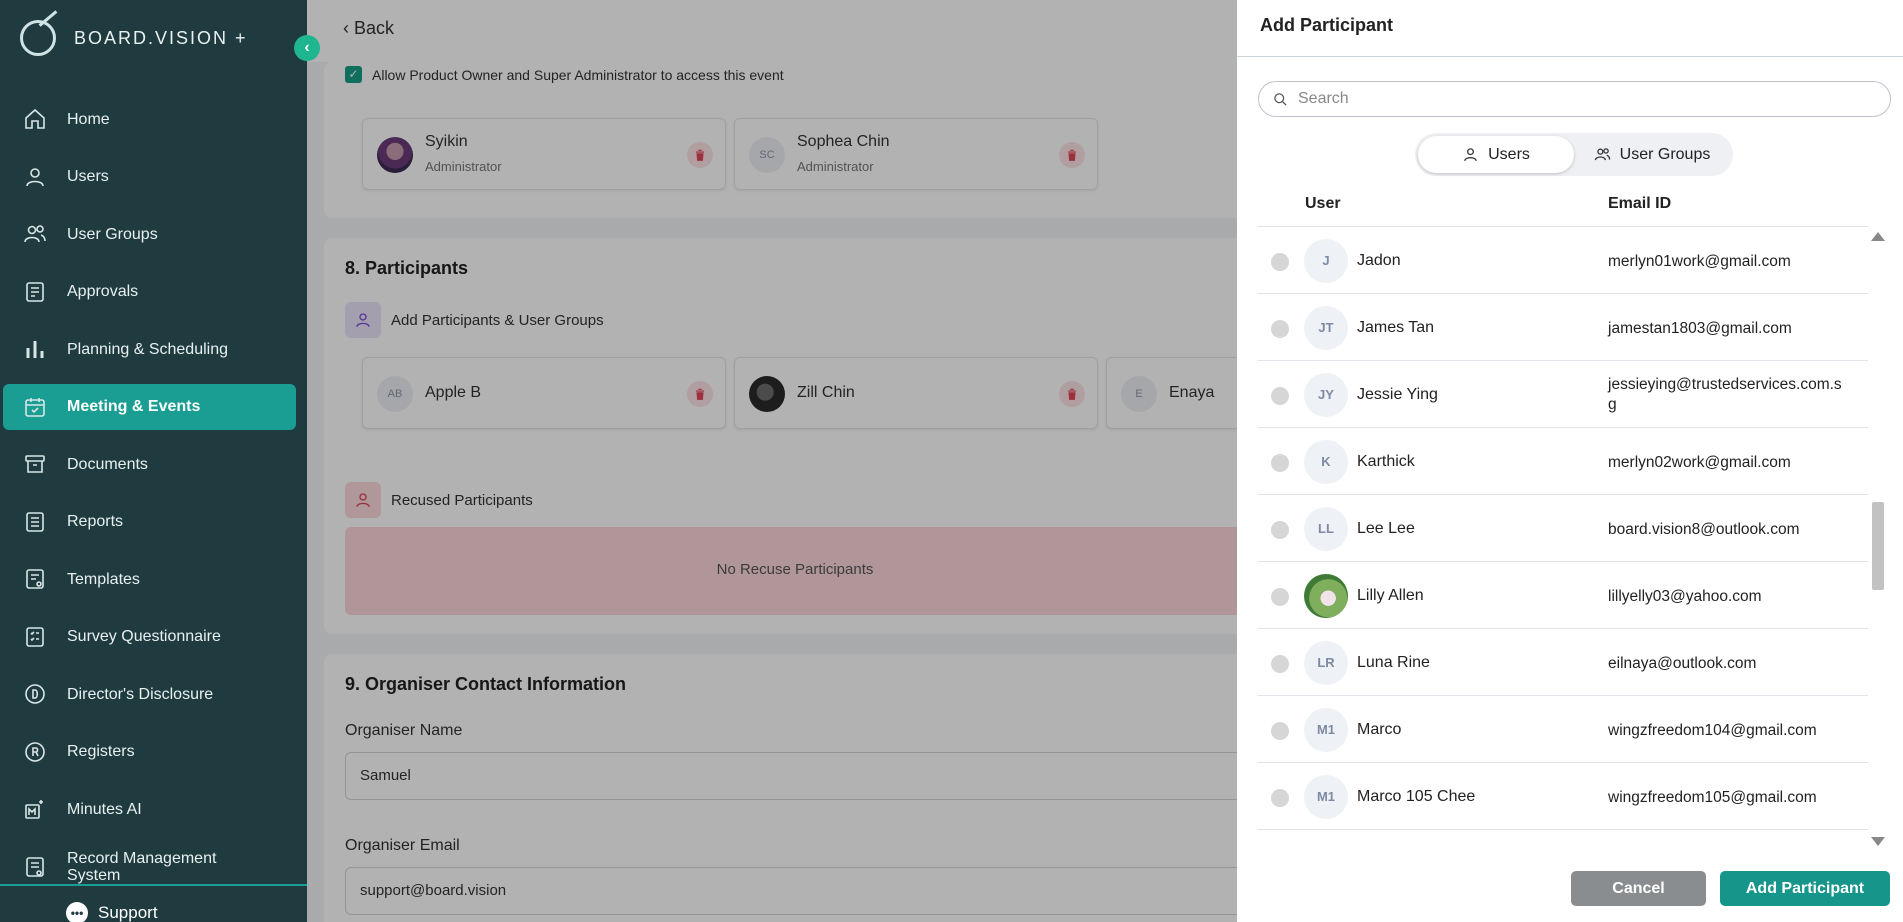 This screenshot has width=1903, height=922. Describe the element at coordinates (149, 579) in the screenshot. I see `sidebar-item-templates: Templates` at that location.